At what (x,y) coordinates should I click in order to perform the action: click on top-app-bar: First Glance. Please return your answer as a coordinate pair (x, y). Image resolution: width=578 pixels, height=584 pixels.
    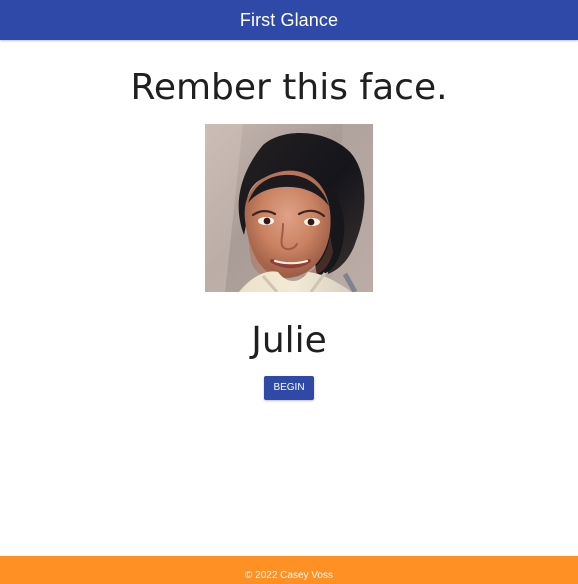
    Looking at the image, I should click on (289, 20).